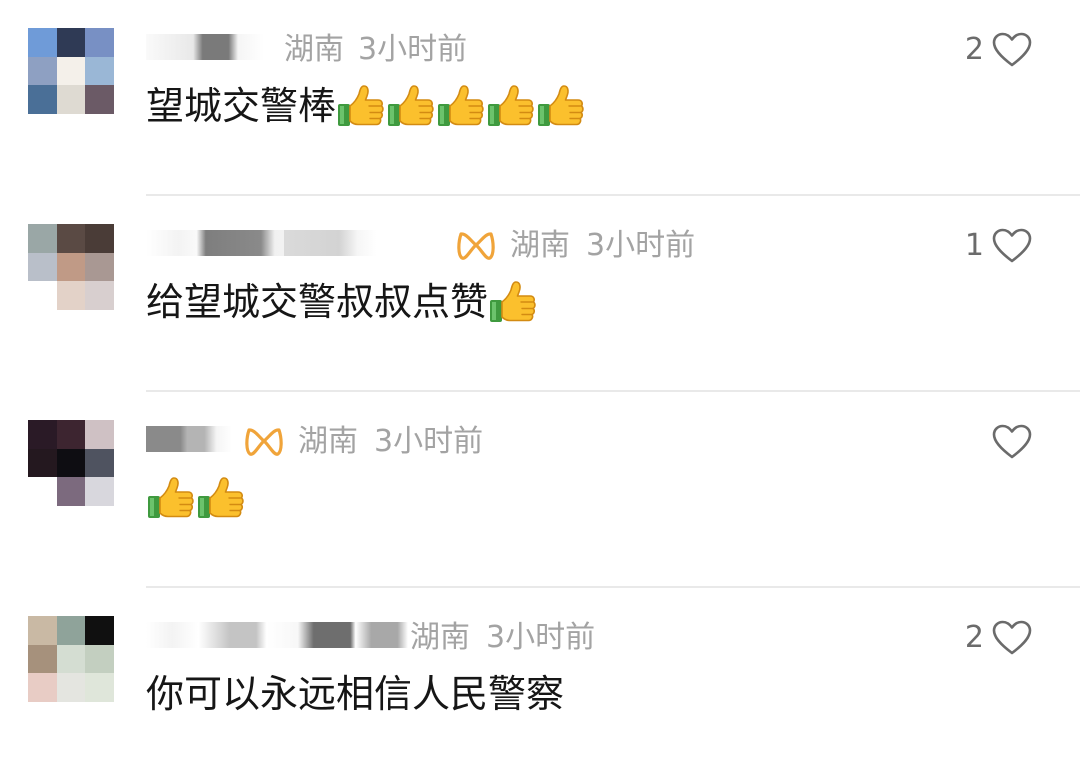 This screenshot has height=784, width=1080. I want to click on comment-text: 给望城交警叔叔点赞, so click(317, 302).